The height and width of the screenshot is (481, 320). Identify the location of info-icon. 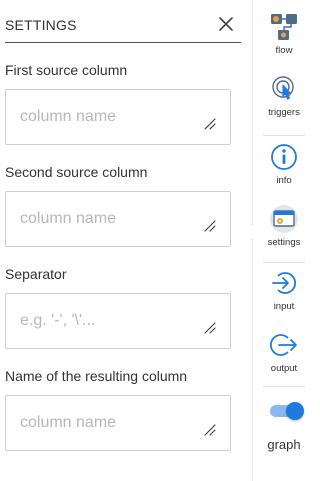
(284, 157).